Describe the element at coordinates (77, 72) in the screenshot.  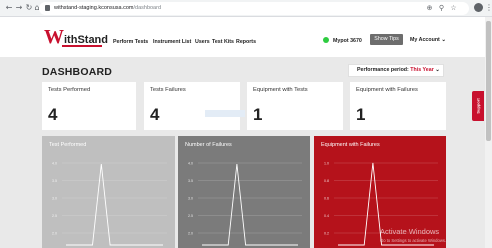
I see `page-title: DASHBOARD` at that location.